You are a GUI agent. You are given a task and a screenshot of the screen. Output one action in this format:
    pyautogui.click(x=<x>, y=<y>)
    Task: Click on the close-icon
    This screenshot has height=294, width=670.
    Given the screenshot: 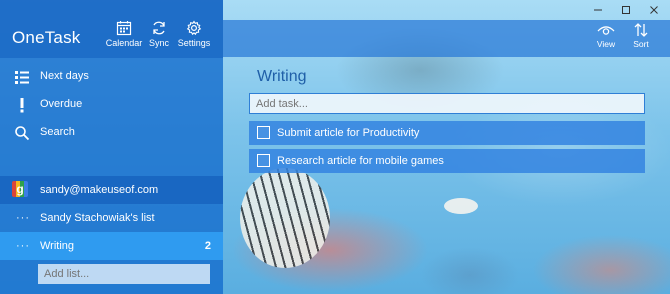 What is the action you would take?
    pyautogui.click(x=654, y=10)
    